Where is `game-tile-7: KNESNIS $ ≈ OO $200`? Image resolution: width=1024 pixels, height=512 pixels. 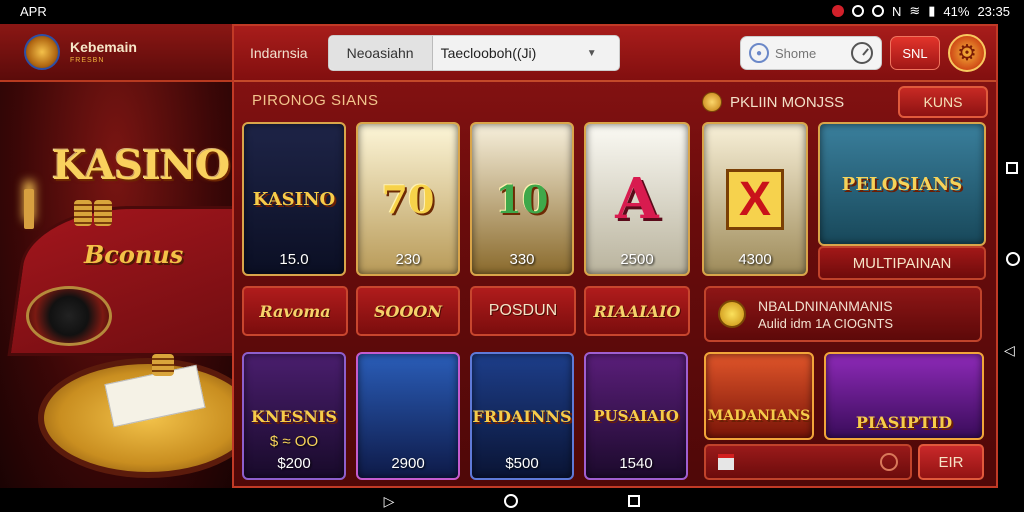 game-tile-7: KNESNIS $ ≈ OO $200 is located at coordinates (294, 416).